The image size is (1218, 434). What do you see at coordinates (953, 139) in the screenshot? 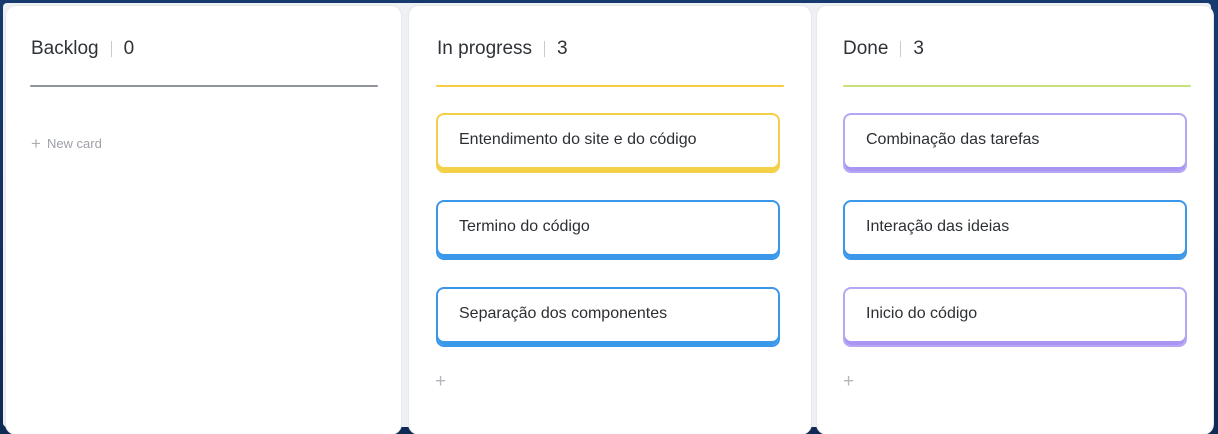
I see `card-title: Combinação das tarefas` at bounding box center [953, 139].